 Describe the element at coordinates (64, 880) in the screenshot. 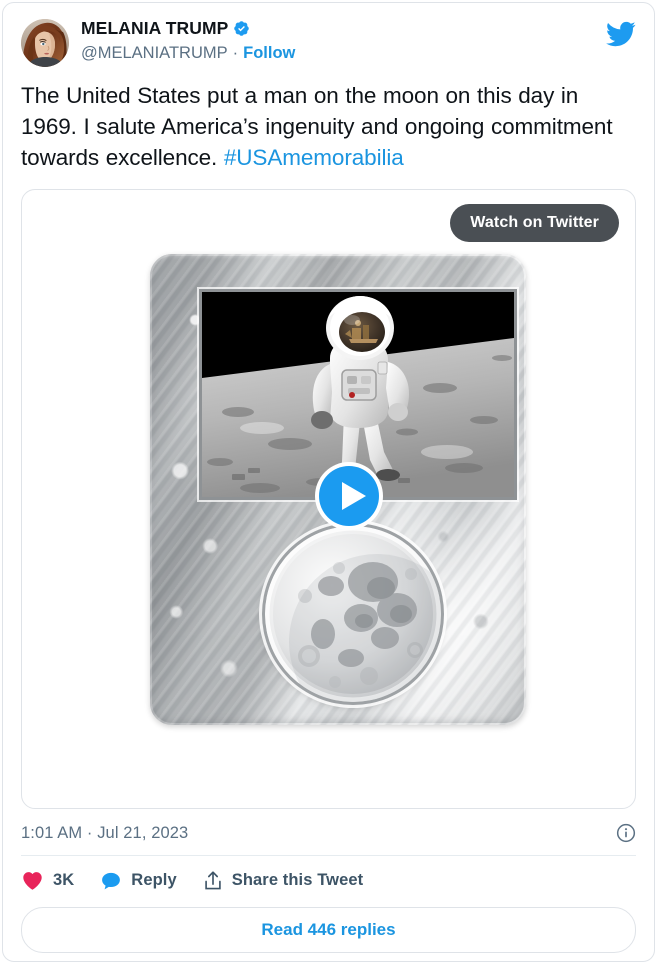

I see `like-count: 3K` at that location.